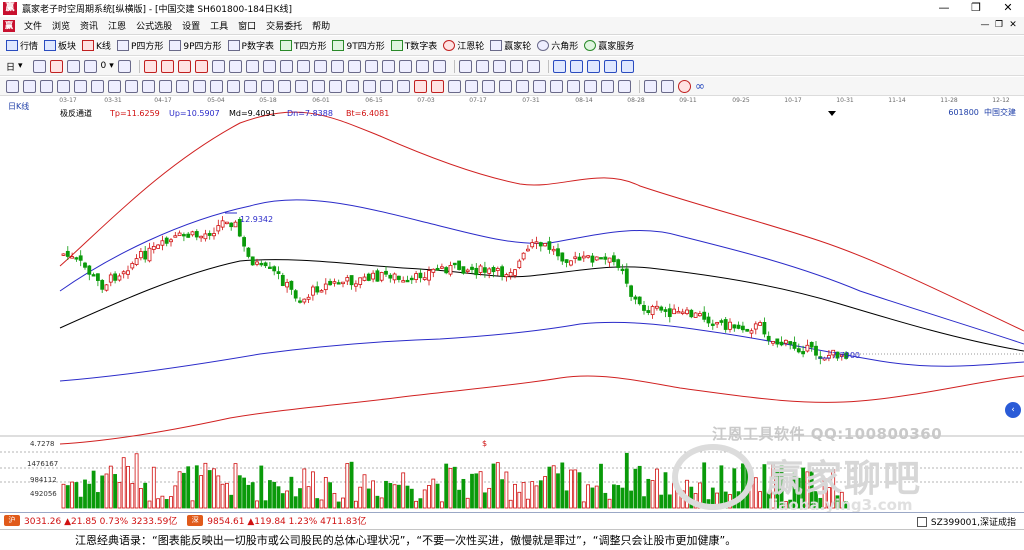 This screenshot has width=1024, height=550. What do you see at coordinates (321, 25) in the screenshot?
I see `menu-help: 帮助` at bounding box center [321, 25].